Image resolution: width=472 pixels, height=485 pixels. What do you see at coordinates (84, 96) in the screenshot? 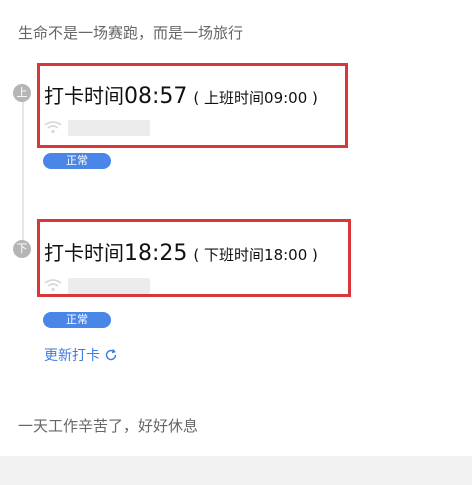
I see `clock-in-label: 打卡时间` at bounding box center [84, 96].